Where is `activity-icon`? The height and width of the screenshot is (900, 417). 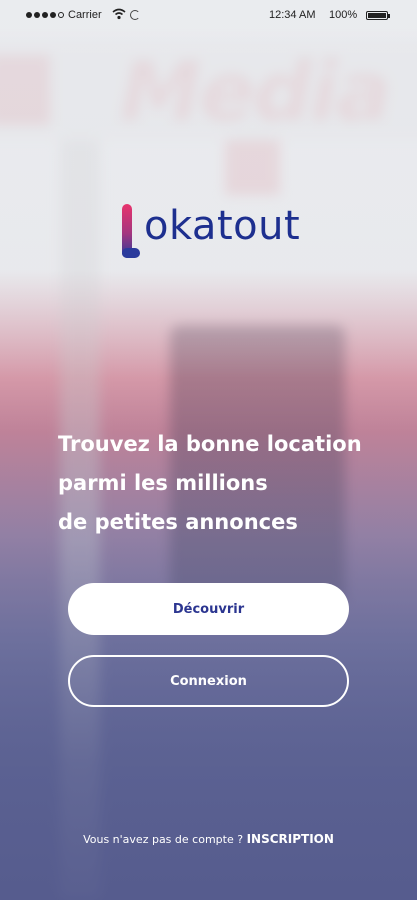 activity-icon is located at coordinates (135, 15).